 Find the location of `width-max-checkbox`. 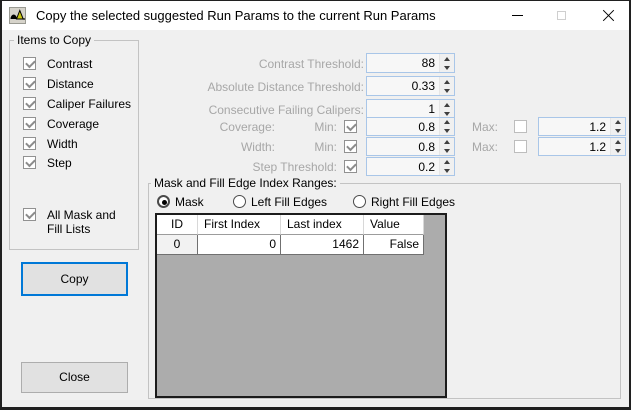

width-max-checkbox is located at coordinates (520, 146).